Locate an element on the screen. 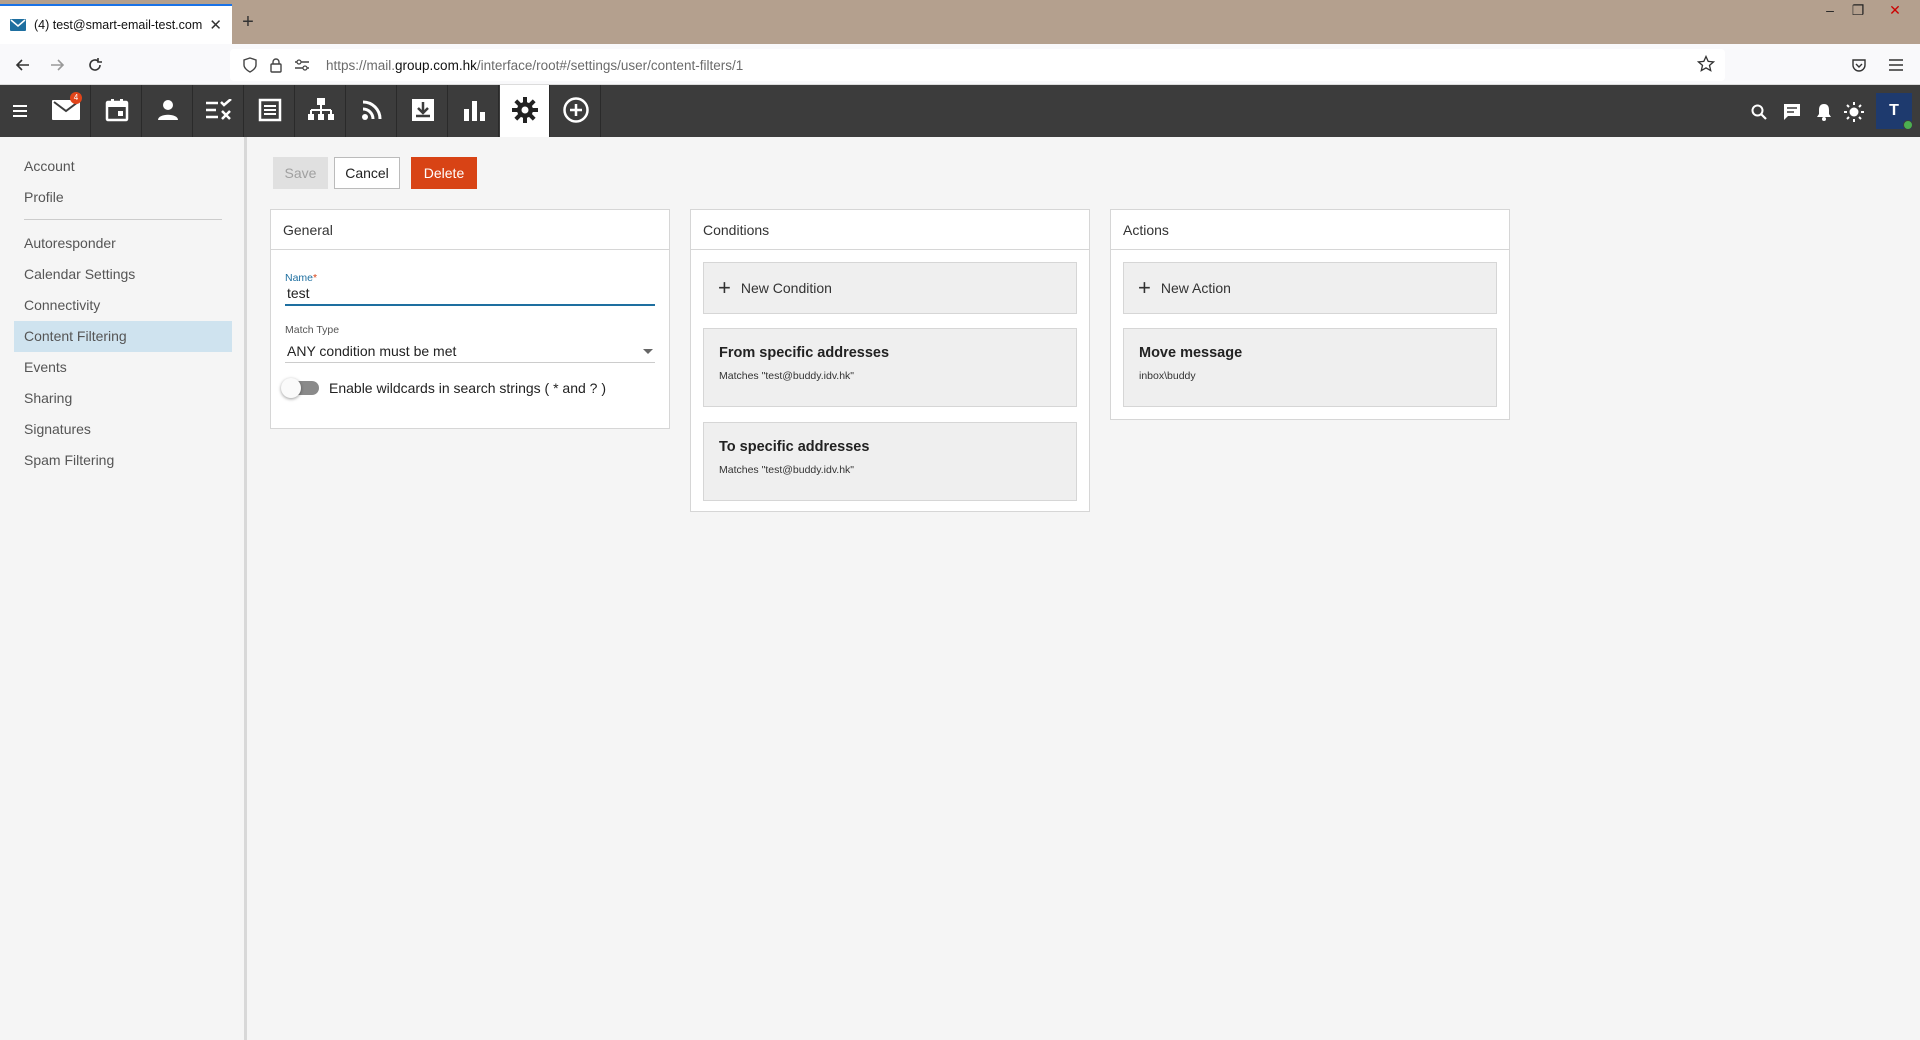 The image size is (1920, 1040). back-icon is located at coordinates (23, 65).